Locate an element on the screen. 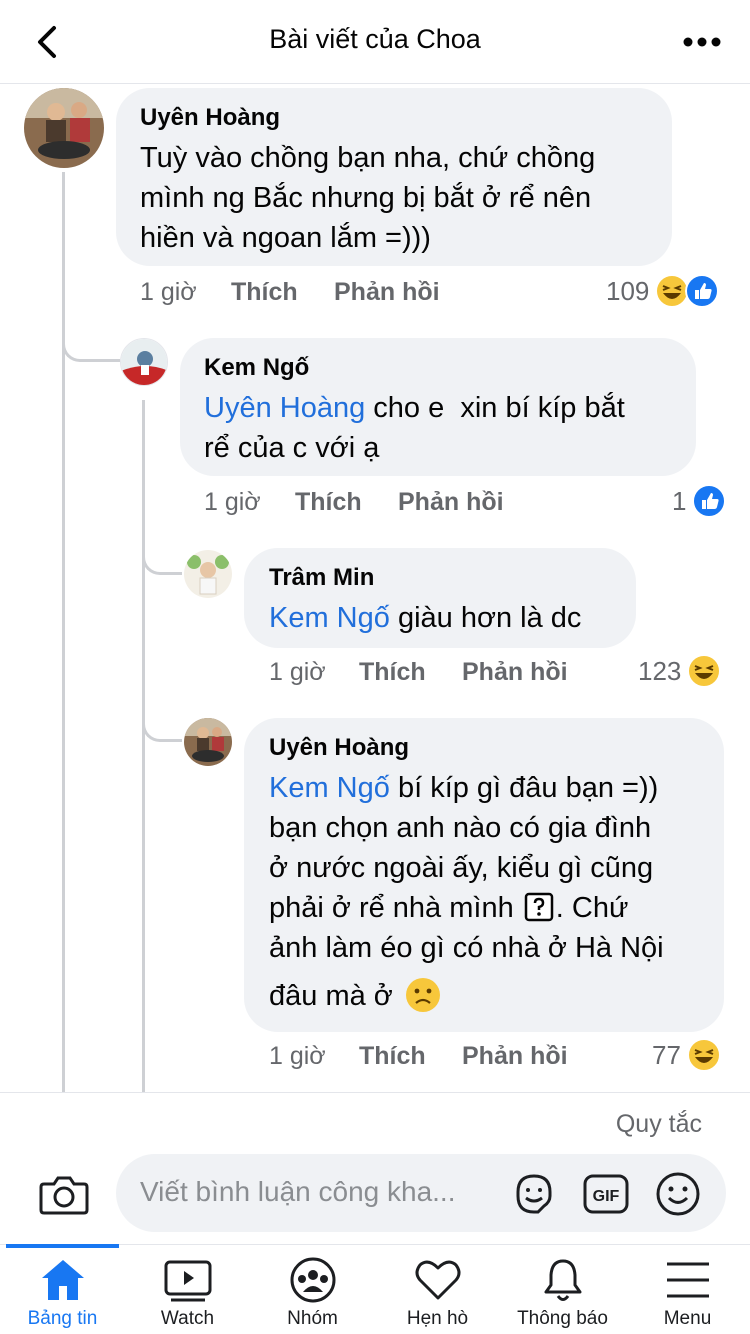  comment-text-line: đâu mà ở is located at coordinates (355, 996).